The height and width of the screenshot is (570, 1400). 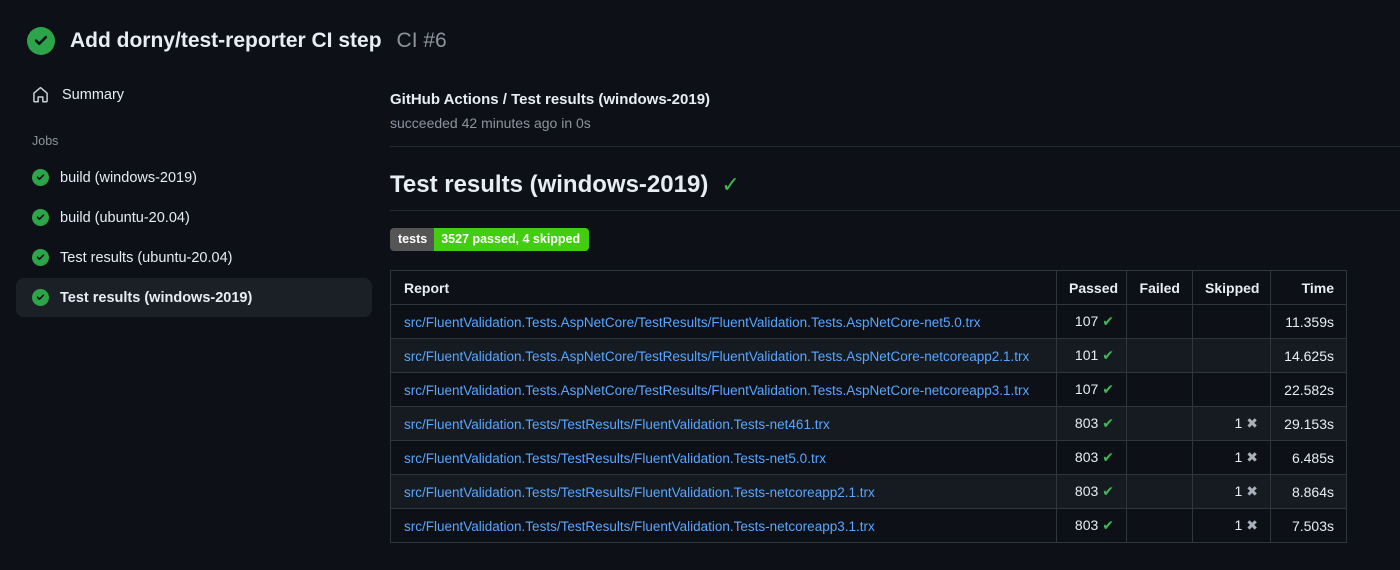 What do you see at coordinates (41, 41) in the screenshot?
I see `run-success-icon` at bounding box center [41, 41].